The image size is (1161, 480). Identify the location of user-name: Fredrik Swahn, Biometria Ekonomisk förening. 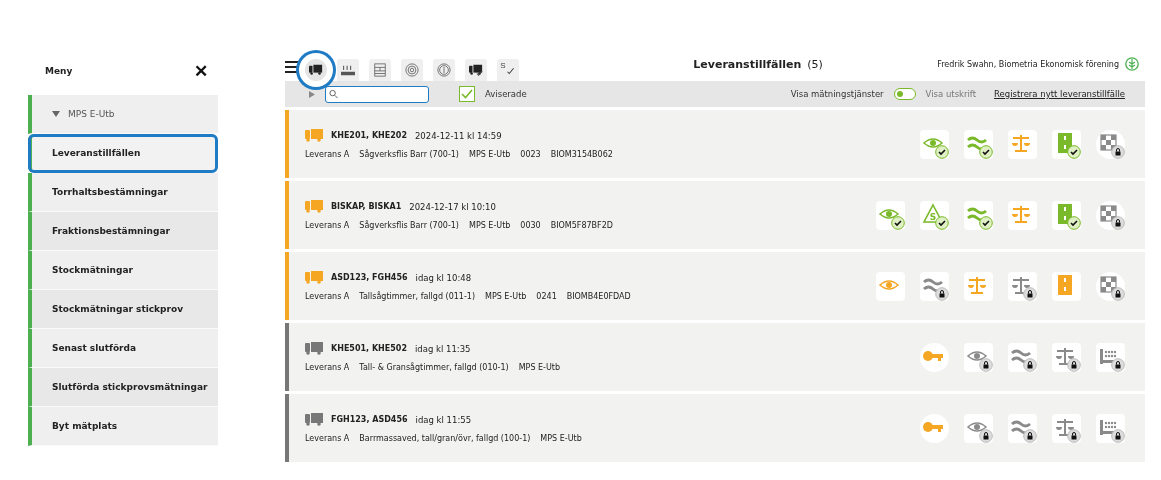
(1028, 64).